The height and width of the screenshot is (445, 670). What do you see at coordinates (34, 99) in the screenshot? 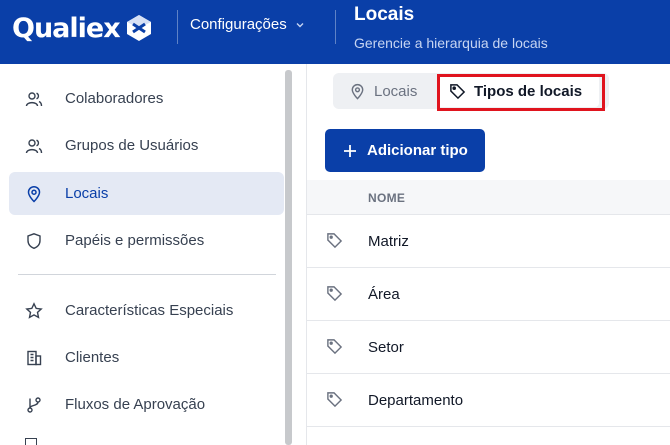
I see `users-icon` at bounding box center [34, 99].